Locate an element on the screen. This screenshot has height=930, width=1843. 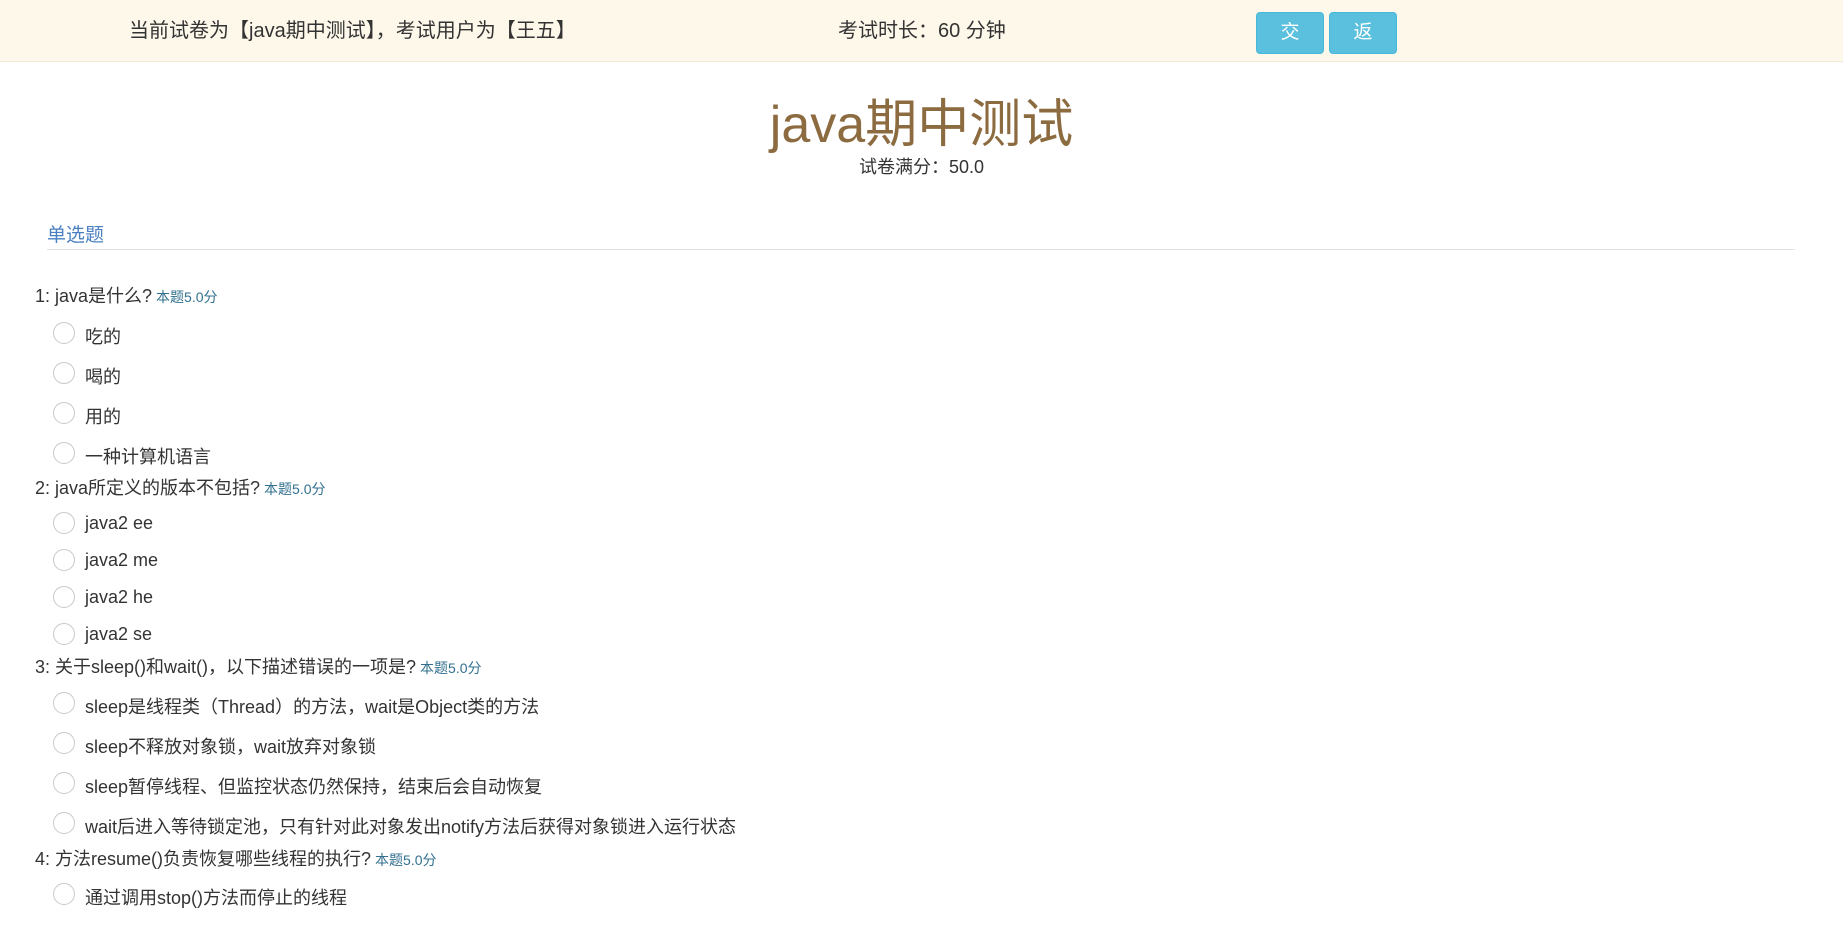
exam-duration-text: 考试时长：60 分钟 is located at coordinates (922, 31).